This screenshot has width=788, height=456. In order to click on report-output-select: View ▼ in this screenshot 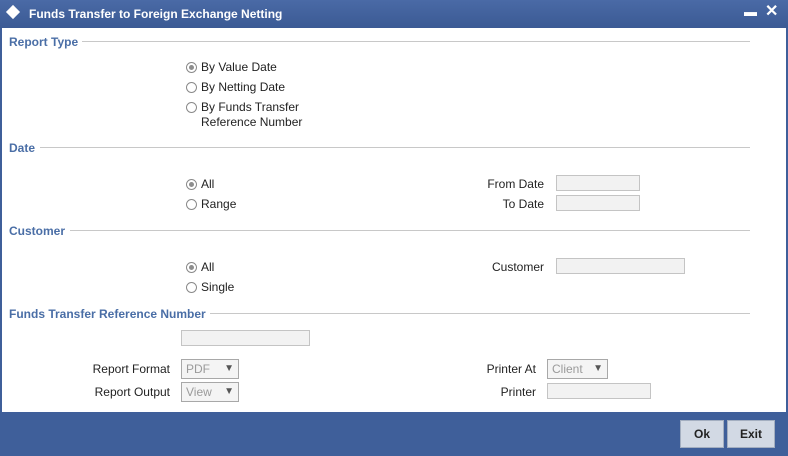, I will do `click(210, 392)`.